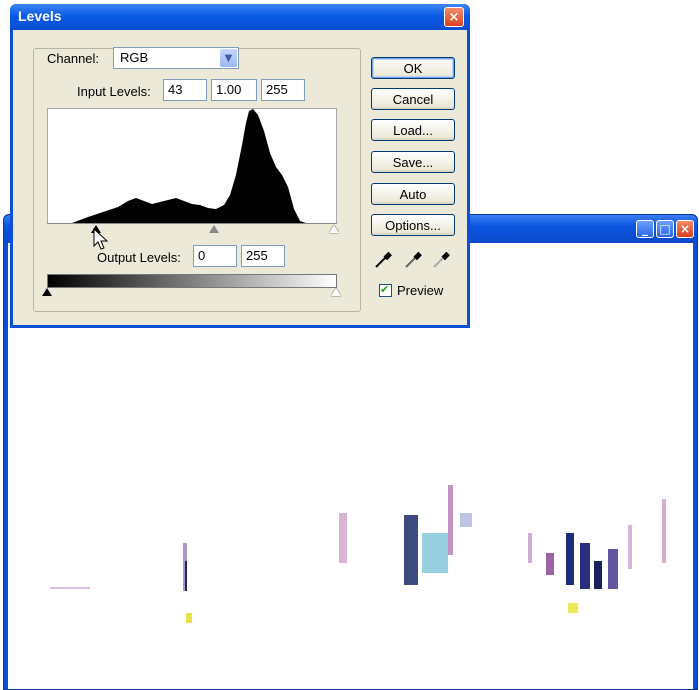  What do you see at coordinates (413, 99) in the screenshot?
I see `cancel-button: Cancel` at bounding box center [413, 99].